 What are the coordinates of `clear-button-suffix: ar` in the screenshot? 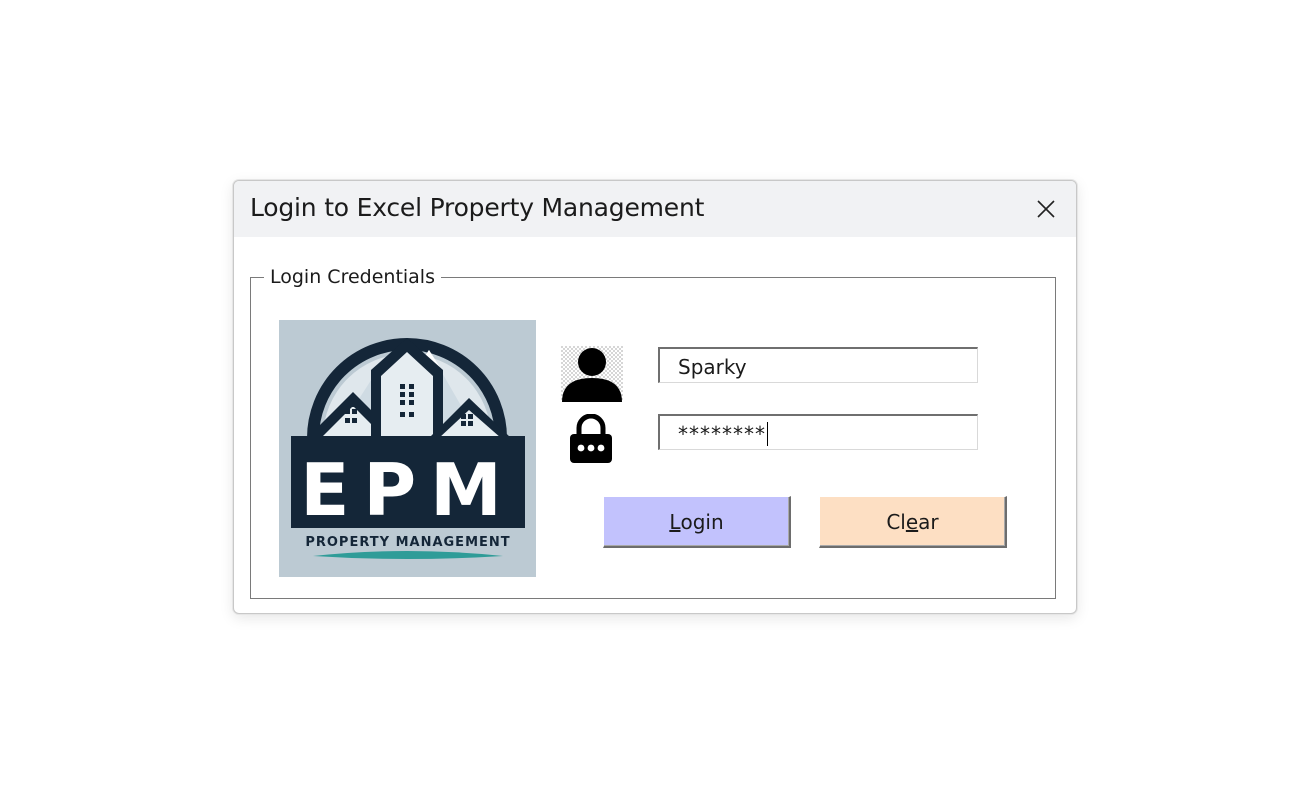 It's located at (928, 521).